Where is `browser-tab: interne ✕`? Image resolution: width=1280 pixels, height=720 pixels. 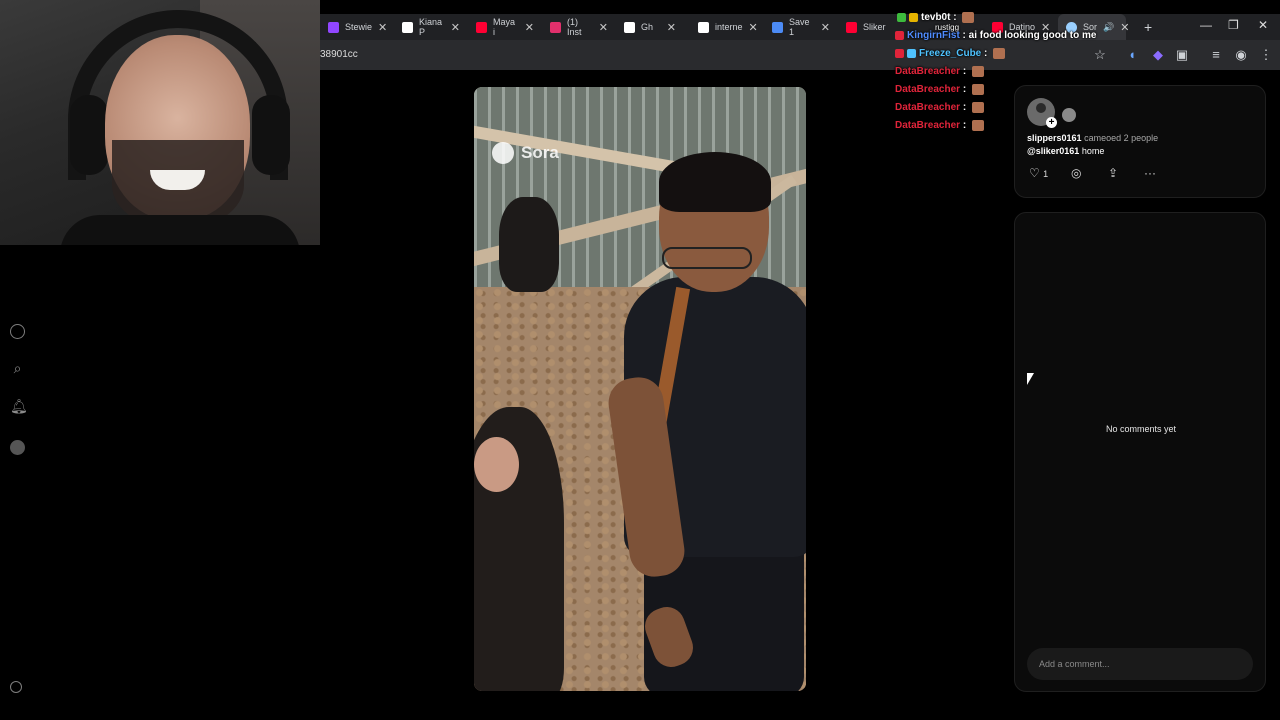
browser-tab: interne ✕ is located at coordinates (726, 27).